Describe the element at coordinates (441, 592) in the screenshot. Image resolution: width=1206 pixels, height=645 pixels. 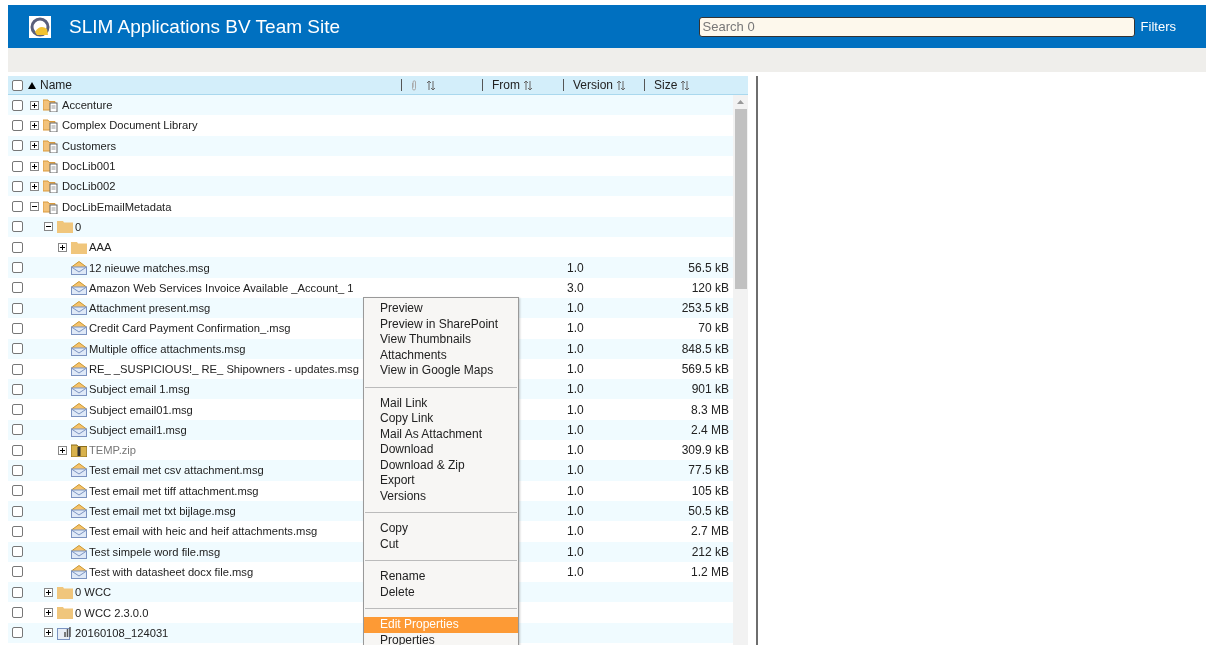
I see `menu-item: Delete` at that location.